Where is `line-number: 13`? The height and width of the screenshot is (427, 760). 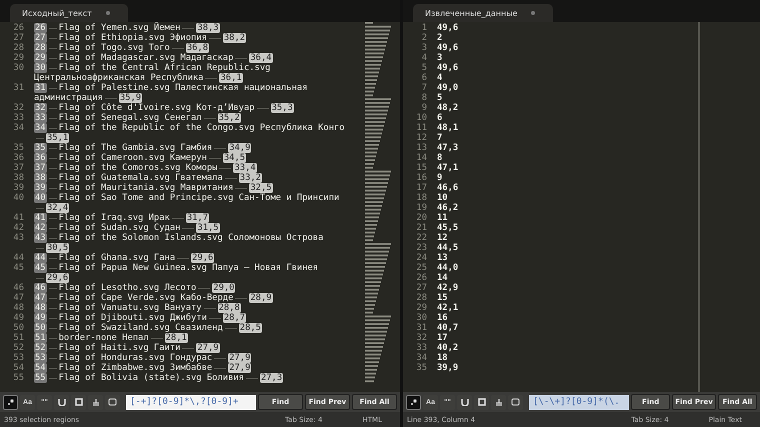
line-number: 13 is located at coordinates (421, 148).